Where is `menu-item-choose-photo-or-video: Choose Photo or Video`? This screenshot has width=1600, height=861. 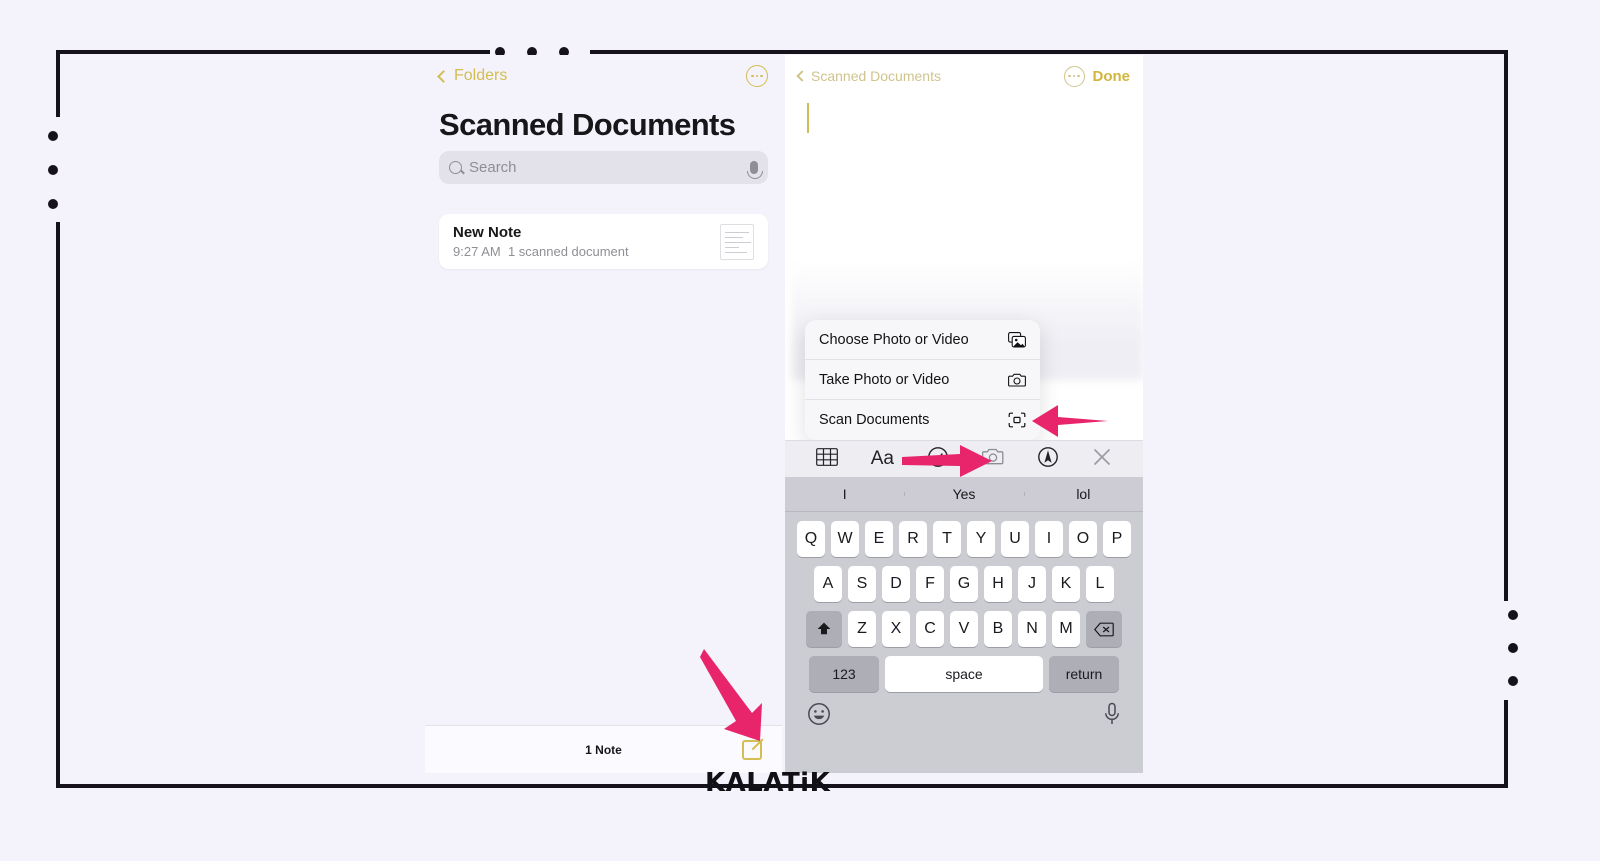 menu-item-choose-photo-or-video: Choose Photo or Video is located at coordinates (922, 340).